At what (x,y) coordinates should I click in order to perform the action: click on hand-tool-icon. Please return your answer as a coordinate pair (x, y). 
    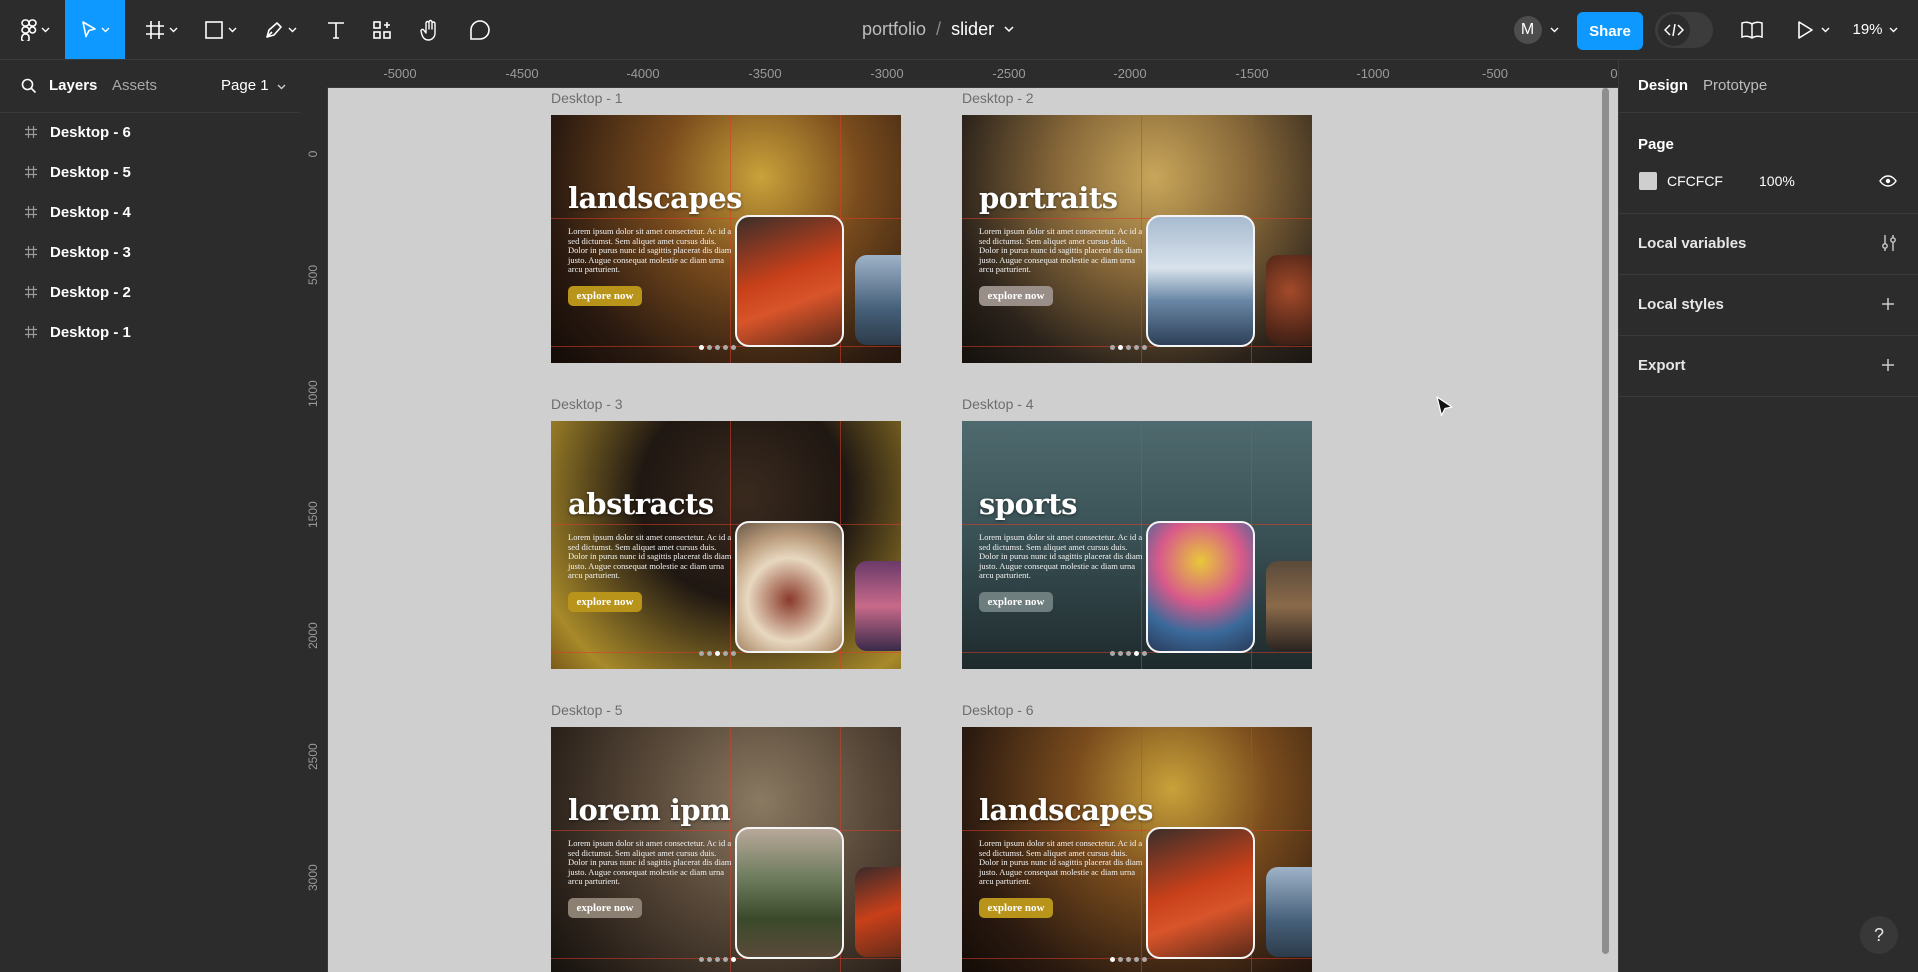
    Looking at the image, I should click on (428, 30).